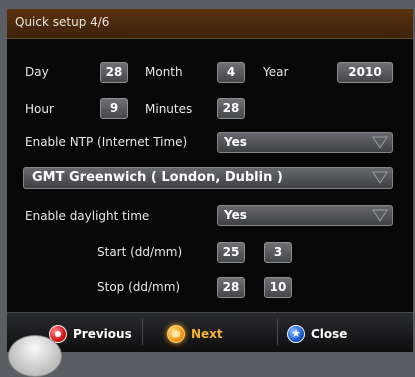 This screenshot has width=415, height=377. What do you see at coordinates (278, 252) in the screenshot?
I see `start-month-field: 3` at bounding box center [278, 252].